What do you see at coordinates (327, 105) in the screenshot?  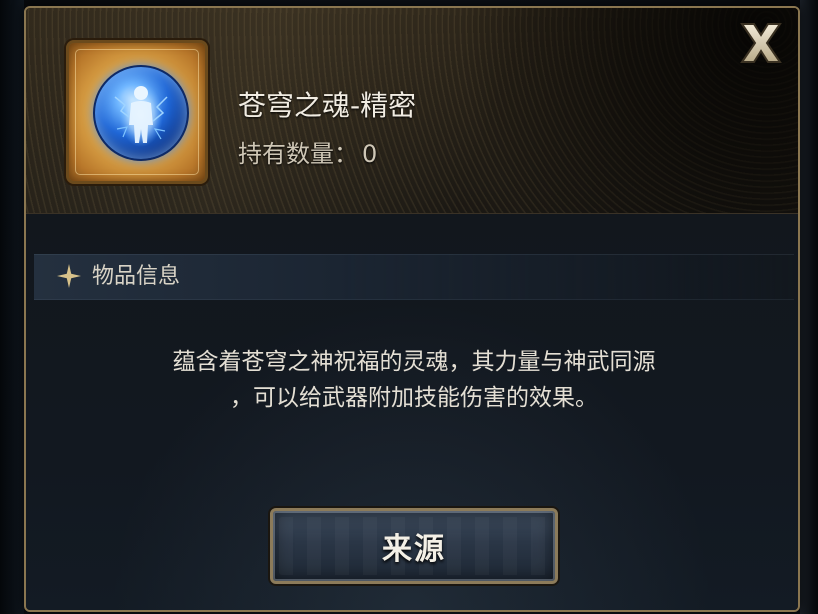 I see `item-name: 苍穹之魂-精密` at bounding box center [327, 105].